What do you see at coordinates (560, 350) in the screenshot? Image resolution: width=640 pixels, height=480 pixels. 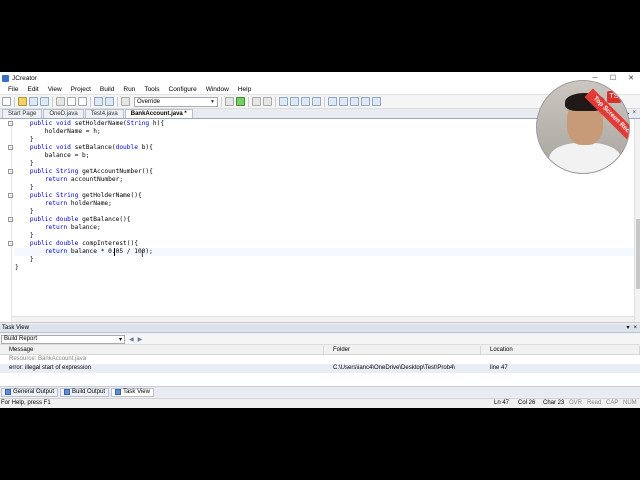 I see `column-location: Location` at bounding box center [560, 350].